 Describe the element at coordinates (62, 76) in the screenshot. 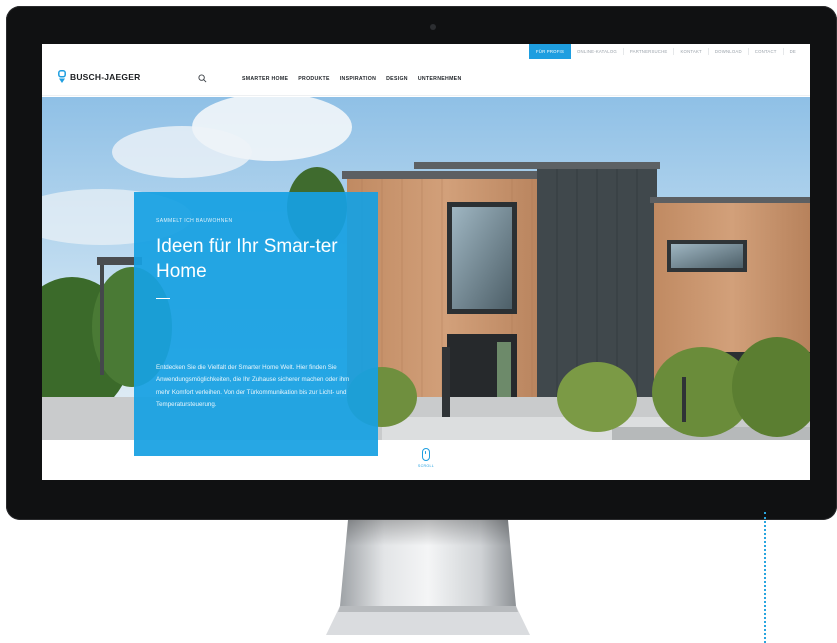

I see `brand-mark-icon` at that location.